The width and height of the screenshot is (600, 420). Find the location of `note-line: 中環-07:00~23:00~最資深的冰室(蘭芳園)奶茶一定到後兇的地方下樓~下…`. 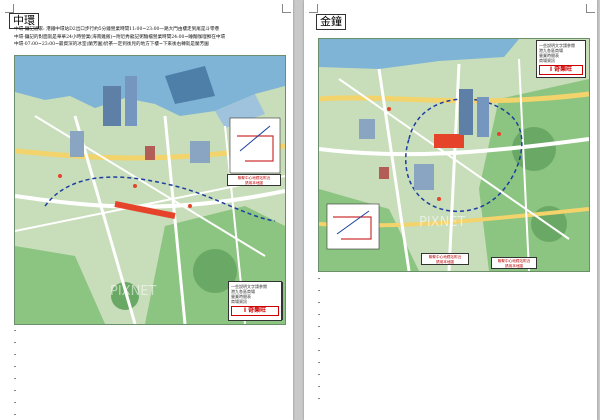

note-line: 中環-07:00~23:00~最資深的冰室(蘭芳園)奶茶一定到後兇的地方下樓~下… is located at coordinates (111, 45).